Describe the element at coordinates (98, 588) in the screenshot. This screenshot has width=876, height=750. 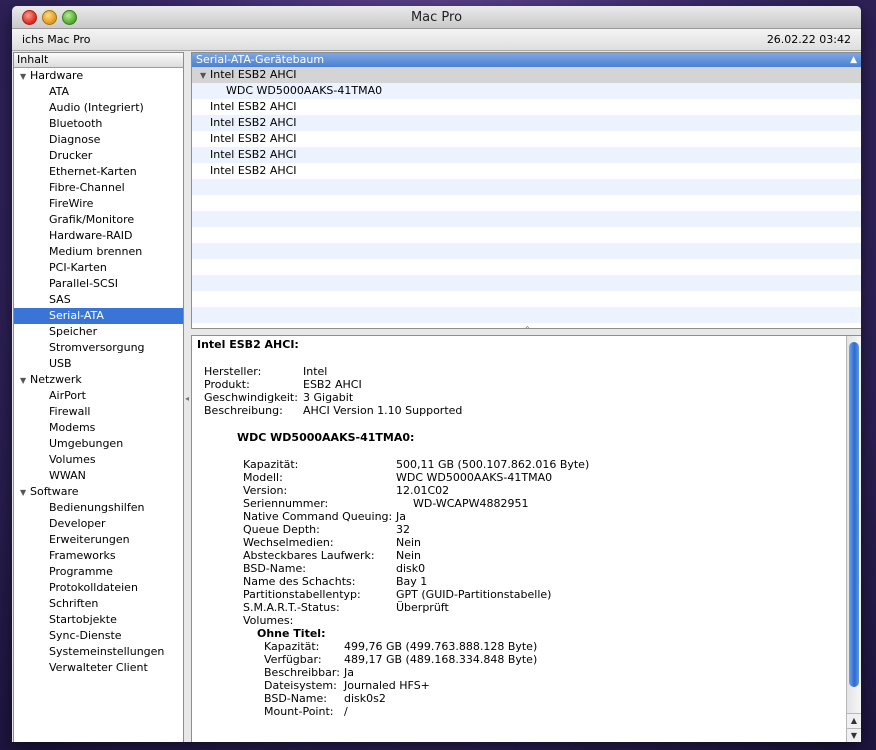
I see `sidebar-item-protokolldateien: Protokolldateien` at that location.